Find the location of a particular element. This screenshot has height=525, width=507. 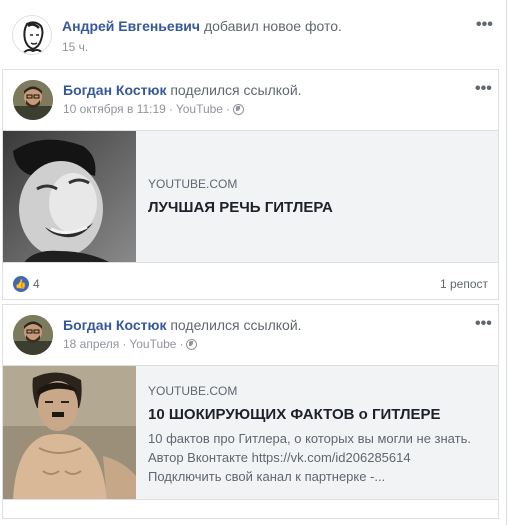

post-meta: 18 апреля · YouTube · is located at coordinates (130, 344).